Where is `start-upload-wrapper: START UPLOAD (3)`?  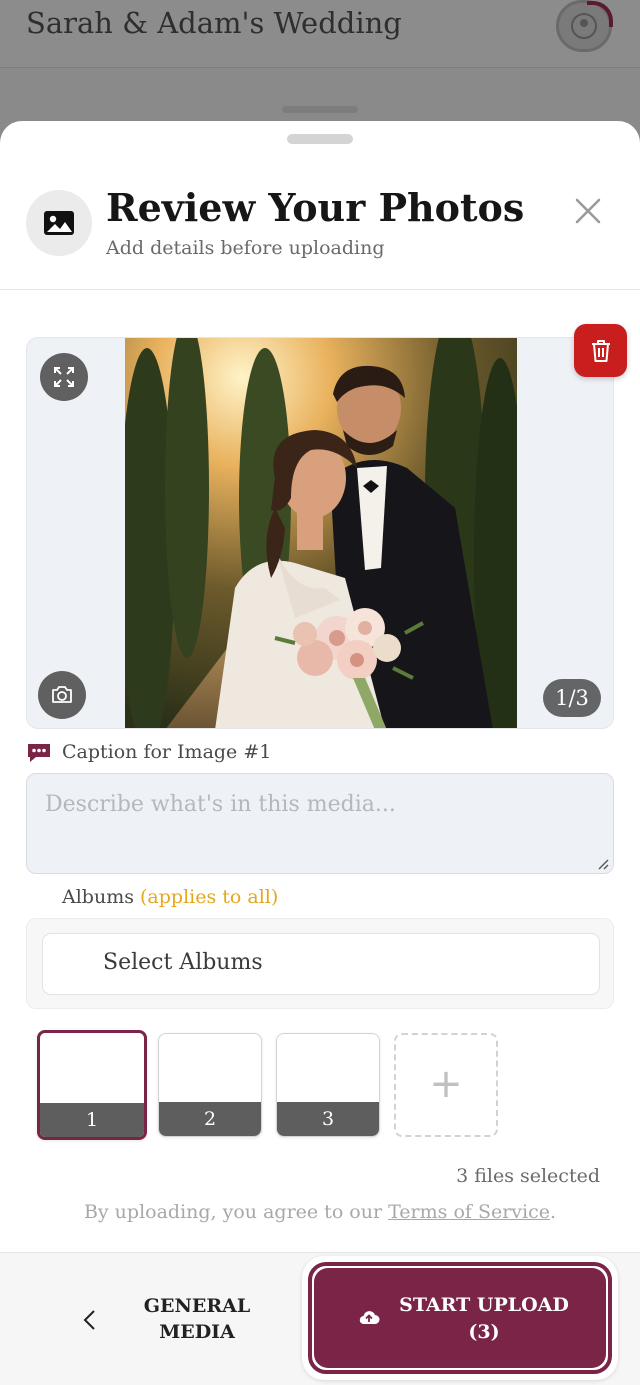 start-upload-wrapper: START UPLOAD (3) is located at coordinates (460, 1318).